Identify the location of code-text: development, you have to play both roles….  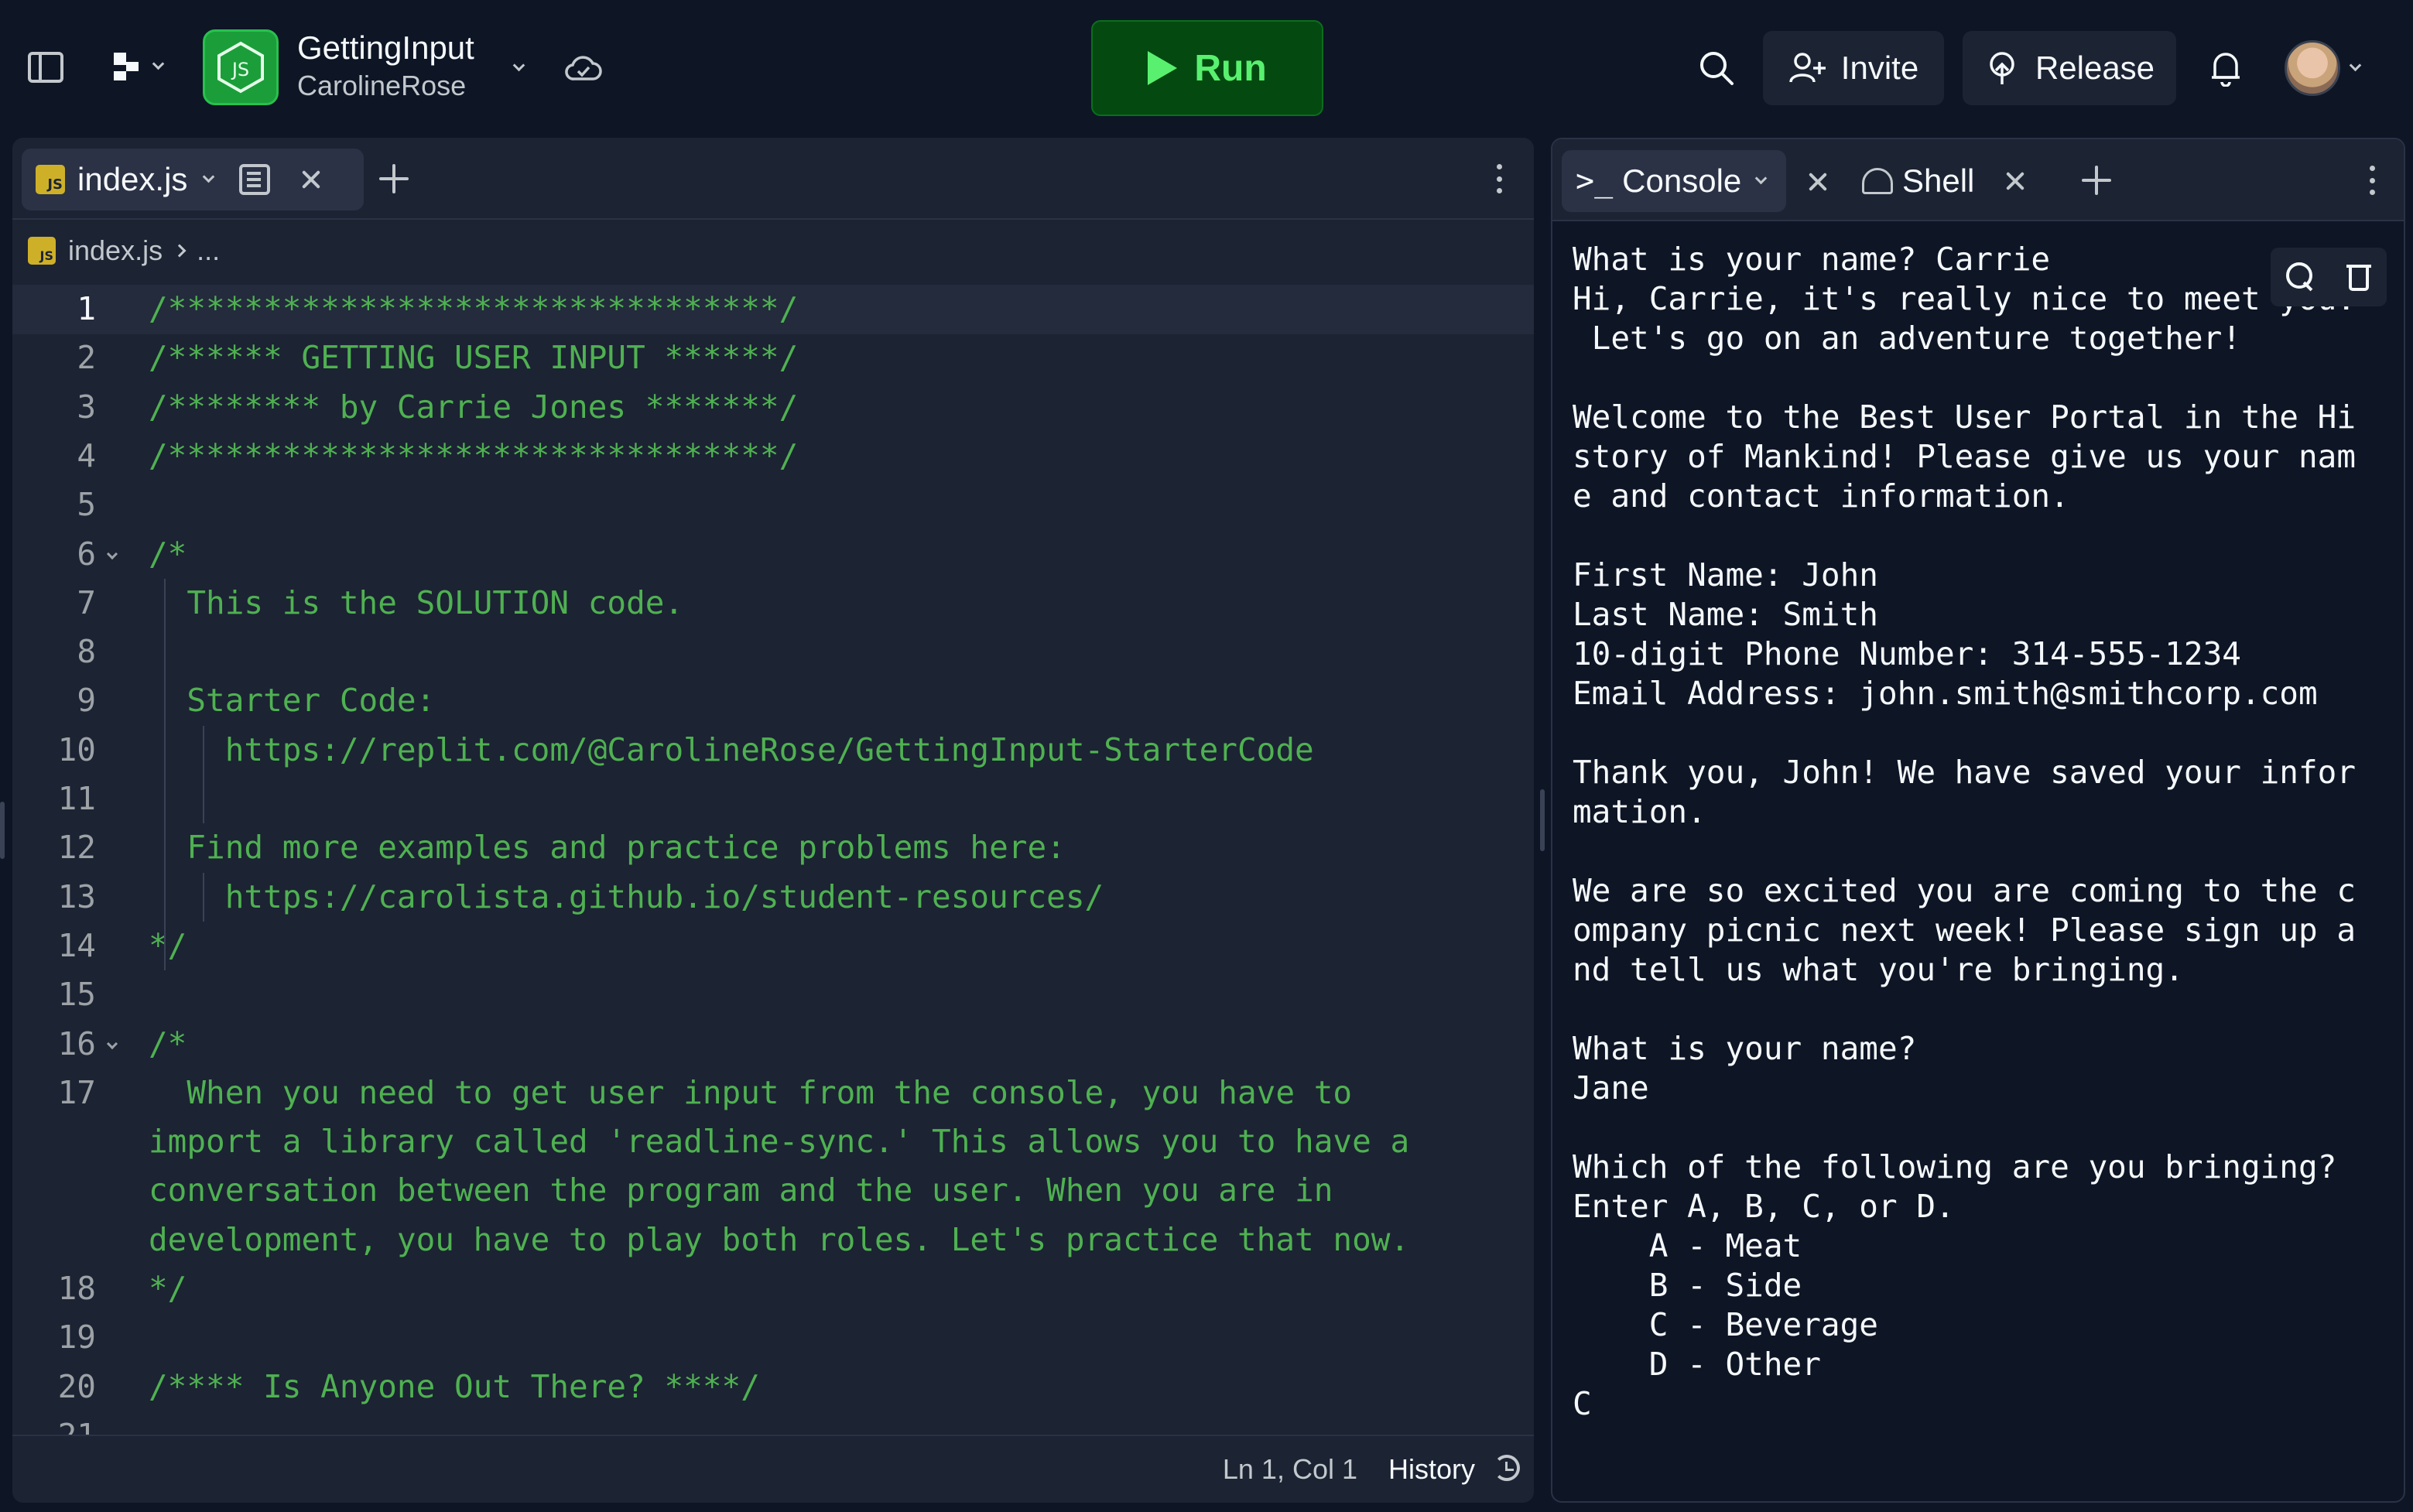
(779, 1239).